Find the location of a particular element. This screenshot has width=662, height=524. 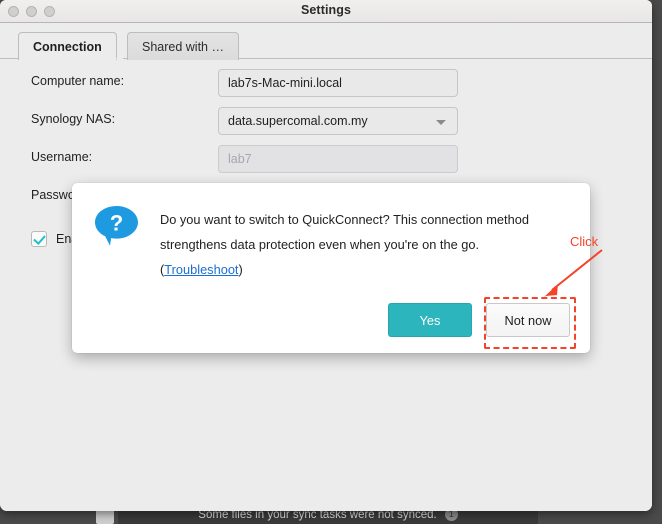

title-bar: Settings is located at coordinates (326, 11).